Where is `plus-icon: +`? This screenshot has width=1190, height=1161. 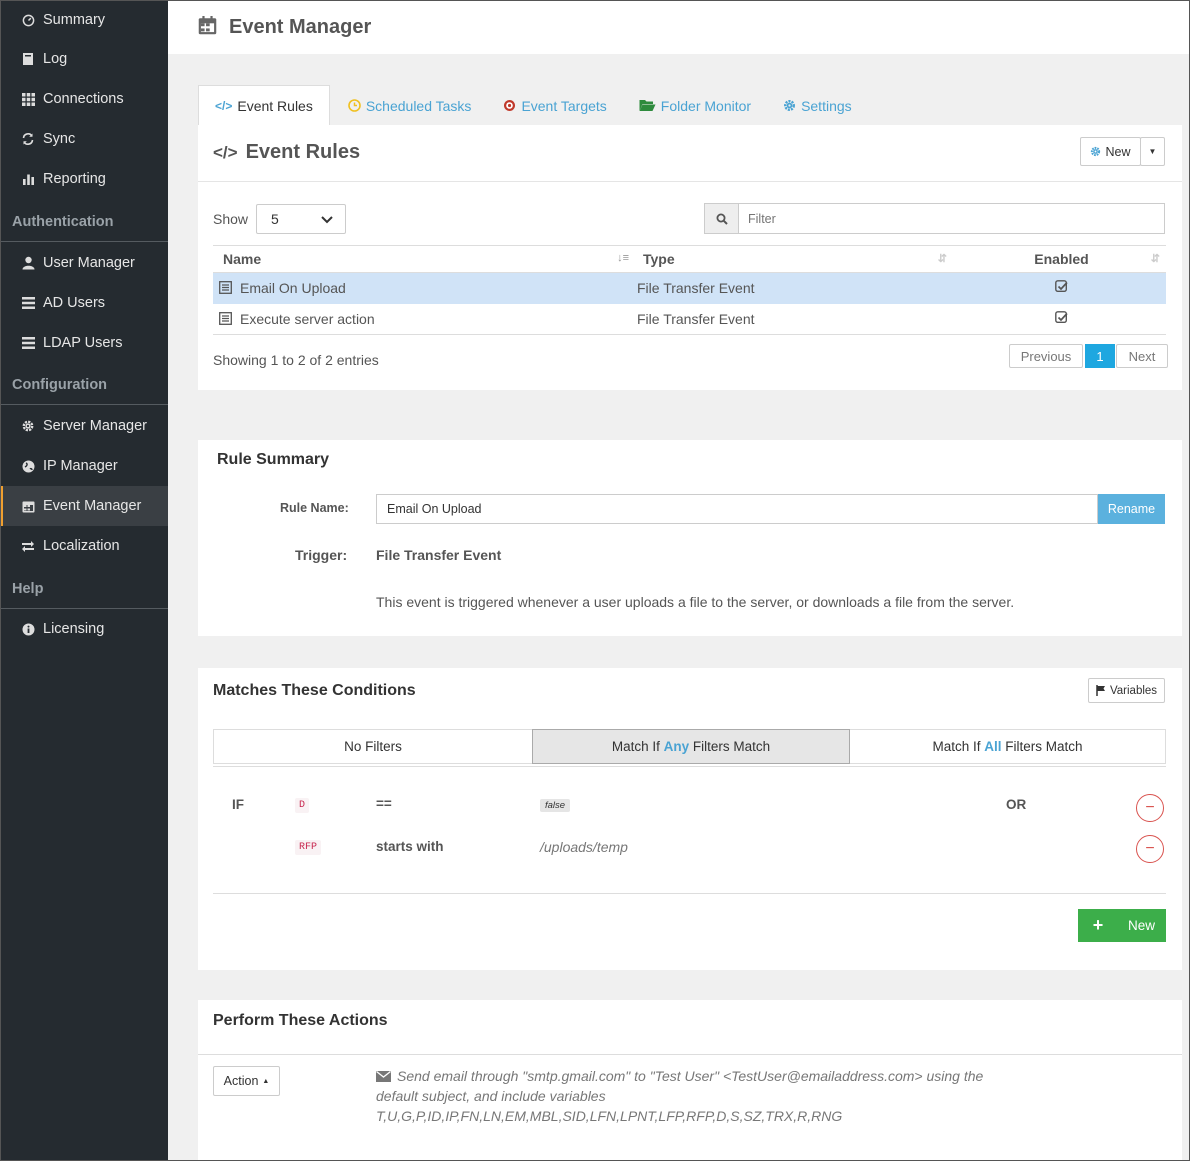 plus-icon: + is located at coordinates (1098, 925).